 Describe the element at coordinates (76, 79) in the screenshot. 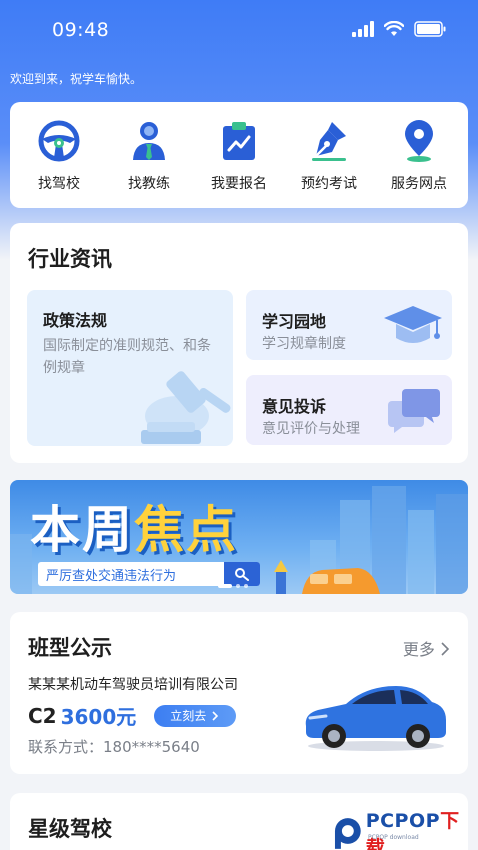

I see `welcome-text: 欢迎到来，祝学车愉快。` at that location.